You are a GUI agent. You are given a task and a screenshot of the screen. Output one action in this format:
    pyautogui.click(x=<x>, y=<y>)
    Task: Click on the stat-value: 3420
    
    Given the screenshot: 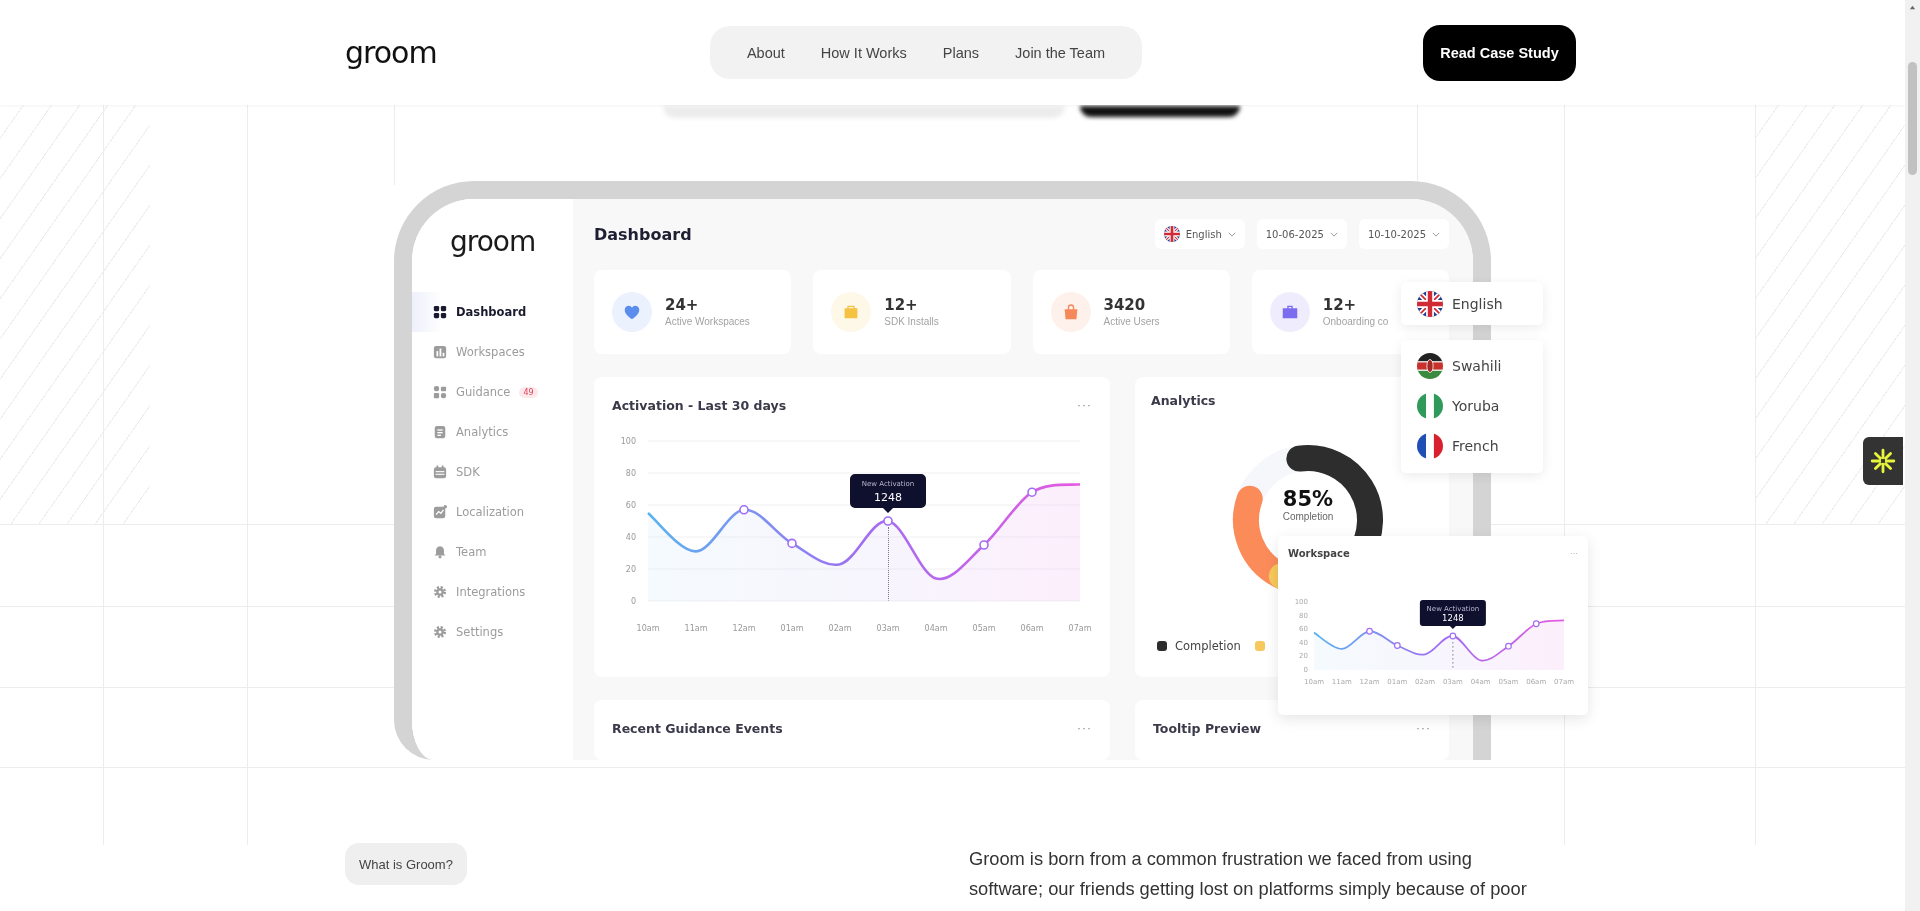 What is the action you would take?
    pyautogui.click(x=1125, y=305)
    